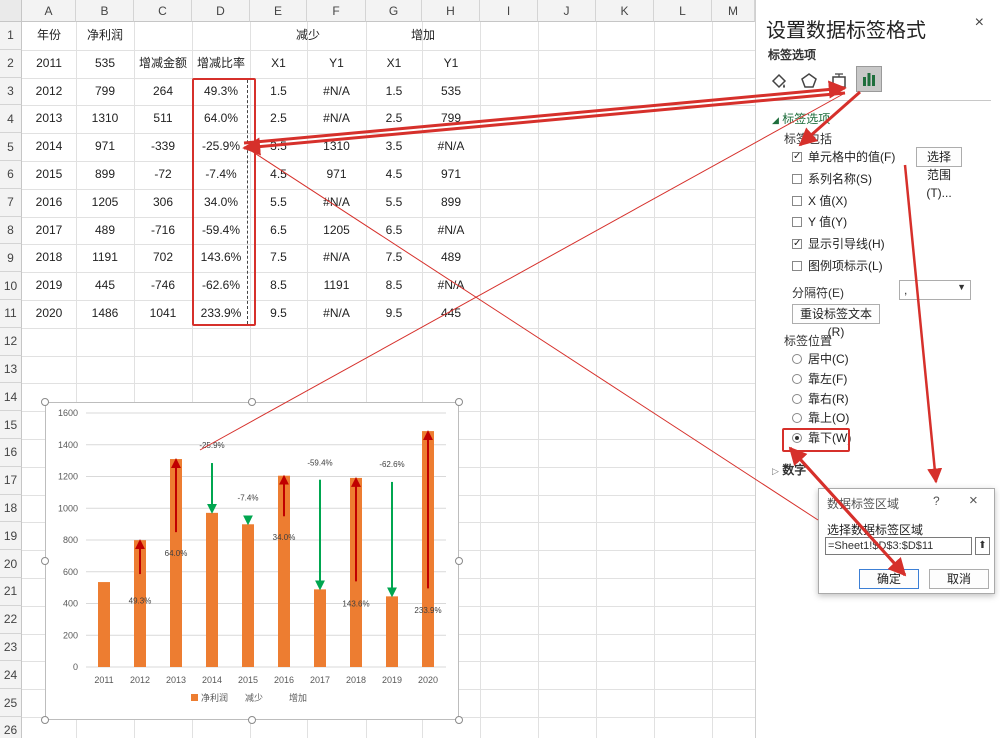 Image resolution: width=1000 pixels, height=738 pixels. Describe the element at coordinates (11, 314) in the screenshot. I see `row-header-11: 11` at that location.